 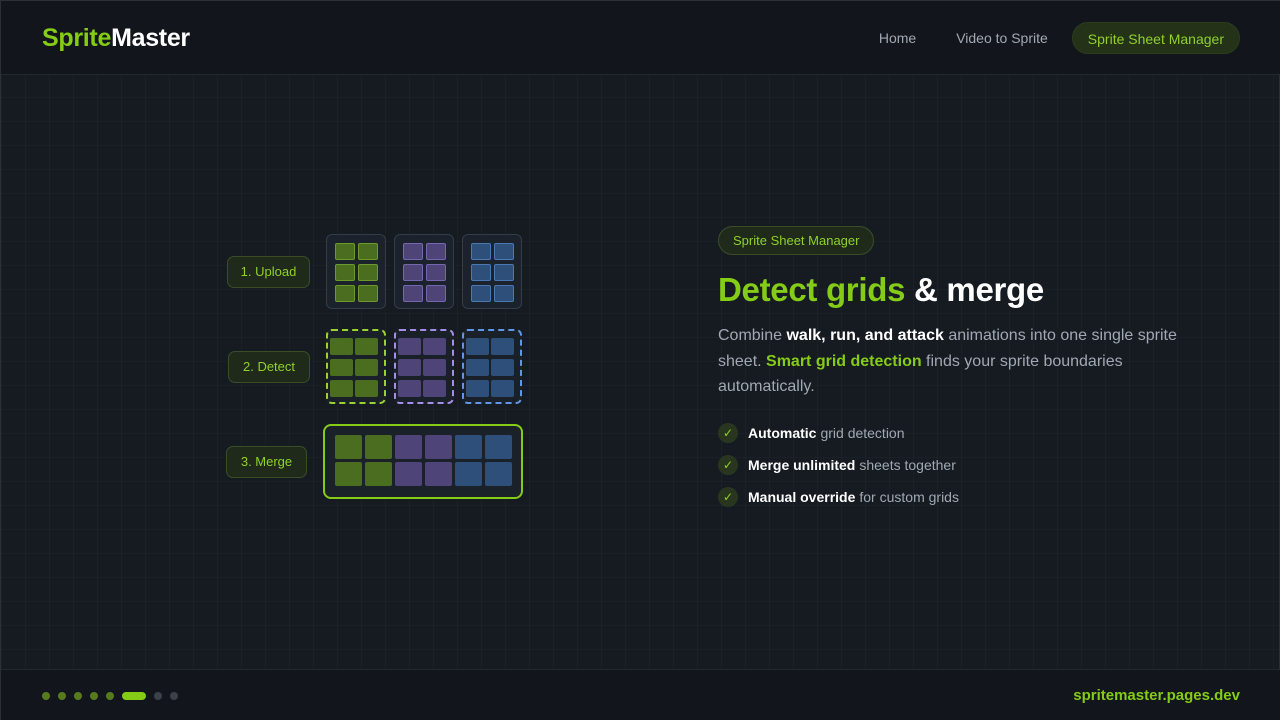 What do you see at coordinates (77, 38) in the screenshot?
I see `logo-sprite-text: Sprite` at bounding box center [77, 38].